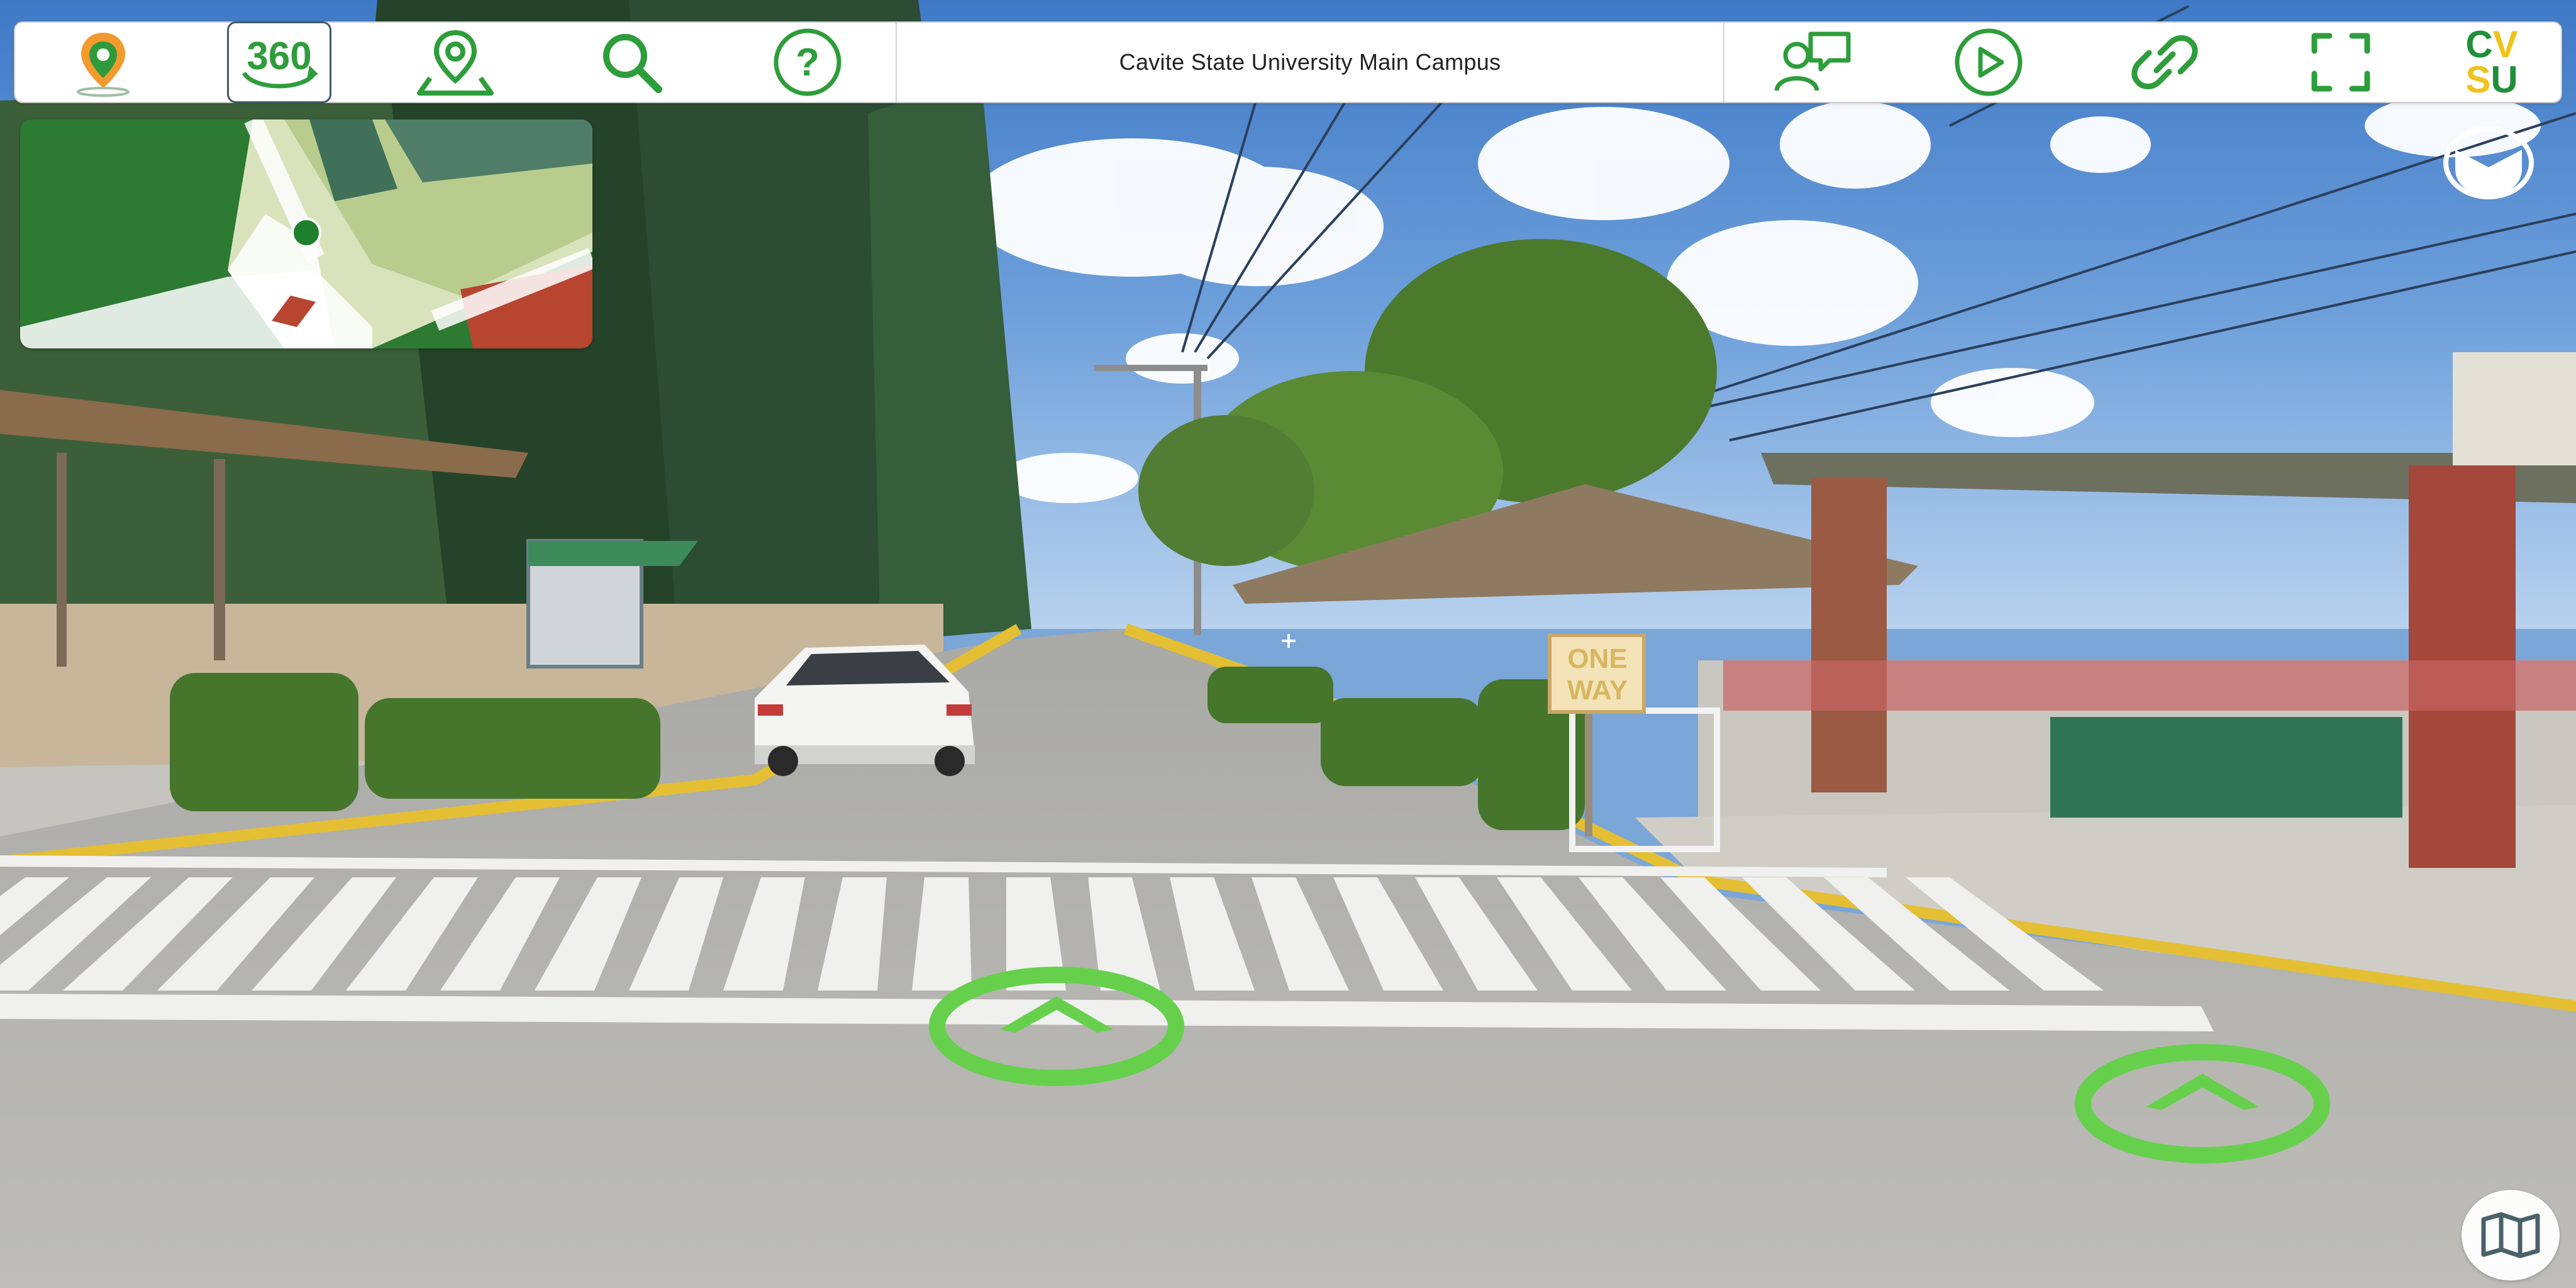 The width and height of the screenshot is (2576, 1288). I want to click on play-icon, so click(1989, 62).